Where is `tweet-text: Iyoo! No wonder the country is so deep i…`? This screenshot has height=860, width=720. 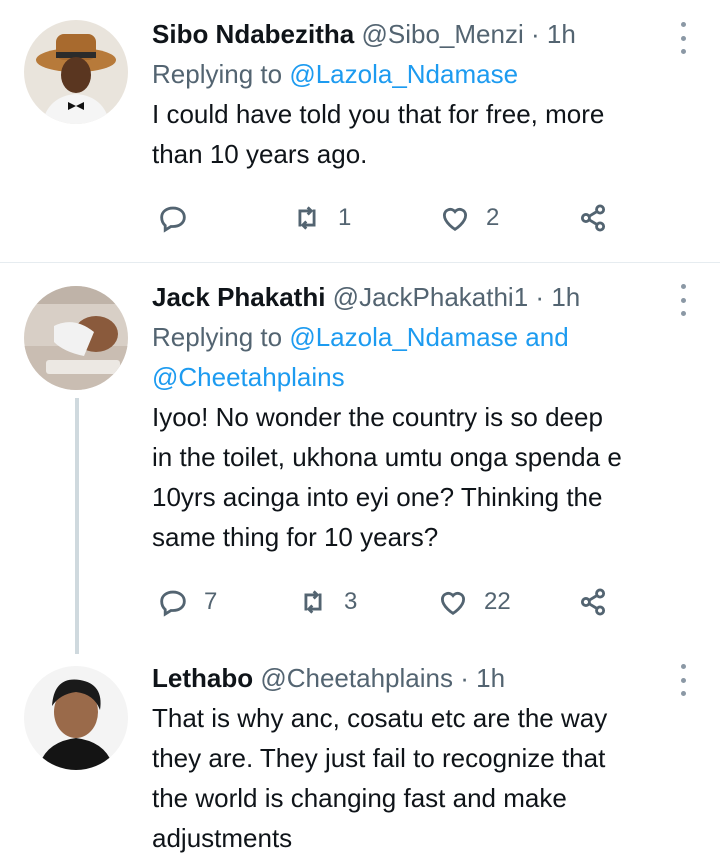 tweet-text: Iyoo! No wonder the country is so deep i… is located at coordinates (421, 477).